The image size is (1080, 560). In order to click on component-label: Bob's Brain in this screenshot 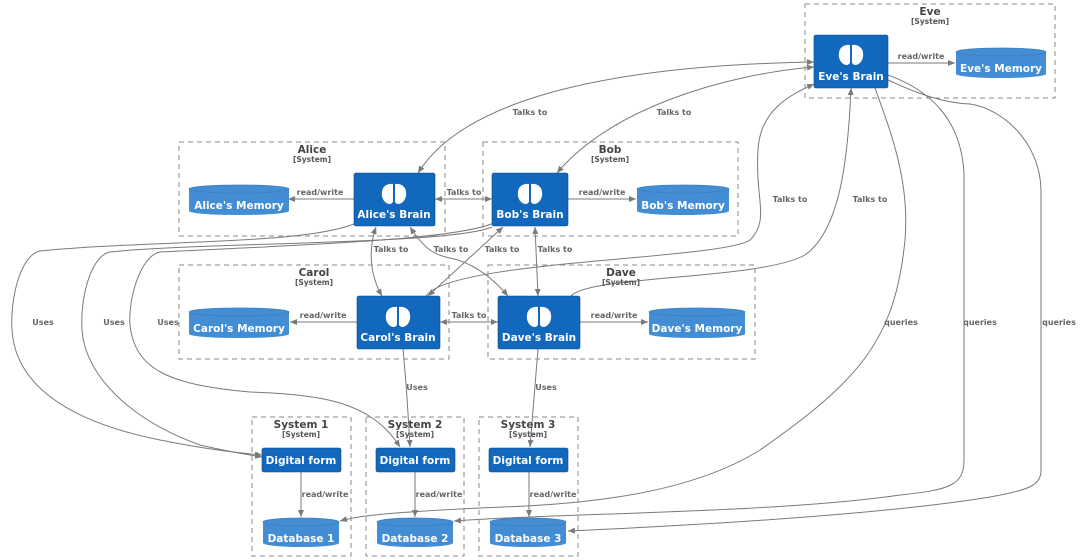, I will do `click(529, 215)`.